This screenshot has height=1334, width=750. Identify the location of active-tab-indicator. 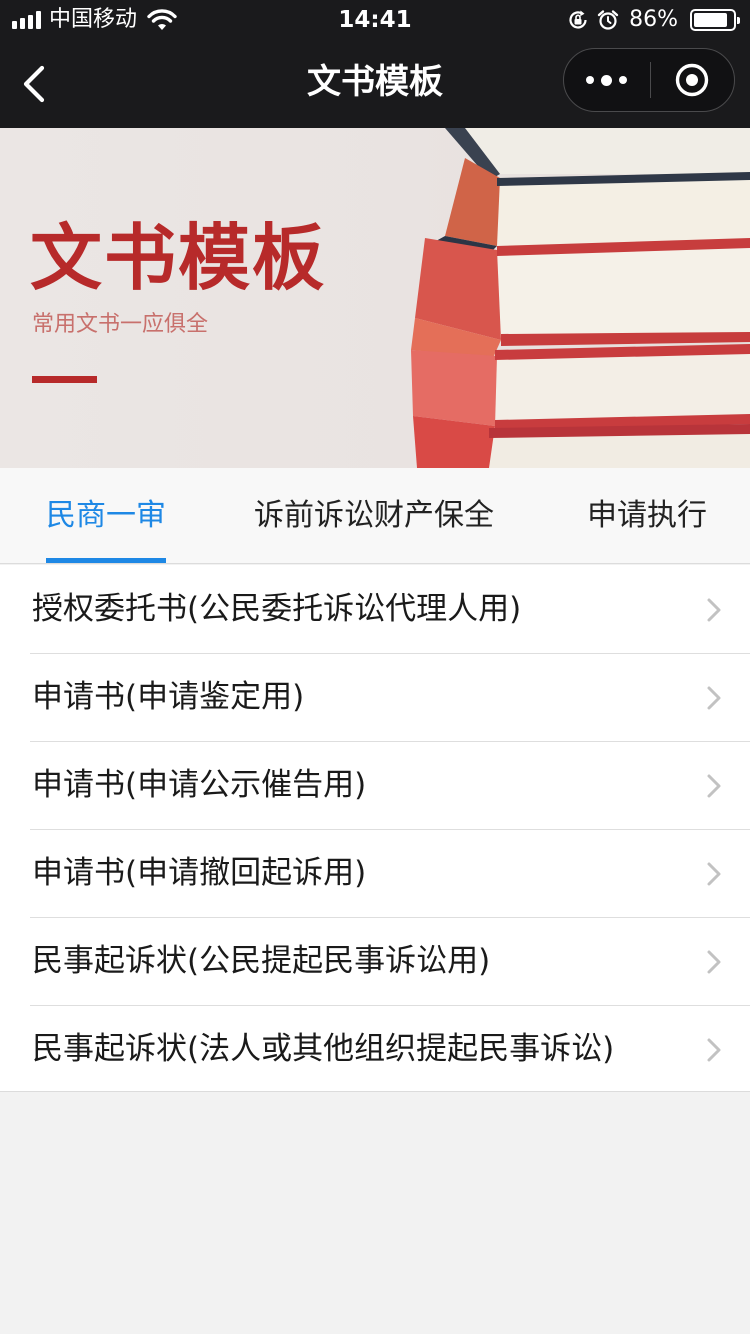
(106, 560).